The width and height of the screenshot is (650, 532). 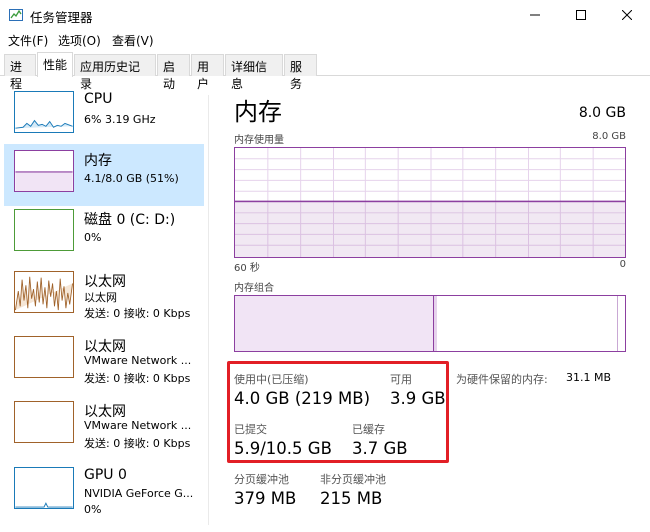 What do you see at coordinates (254, 72) in the screenshot?
I see `tab-details: 详细信息` at bounding box center [254, 72].